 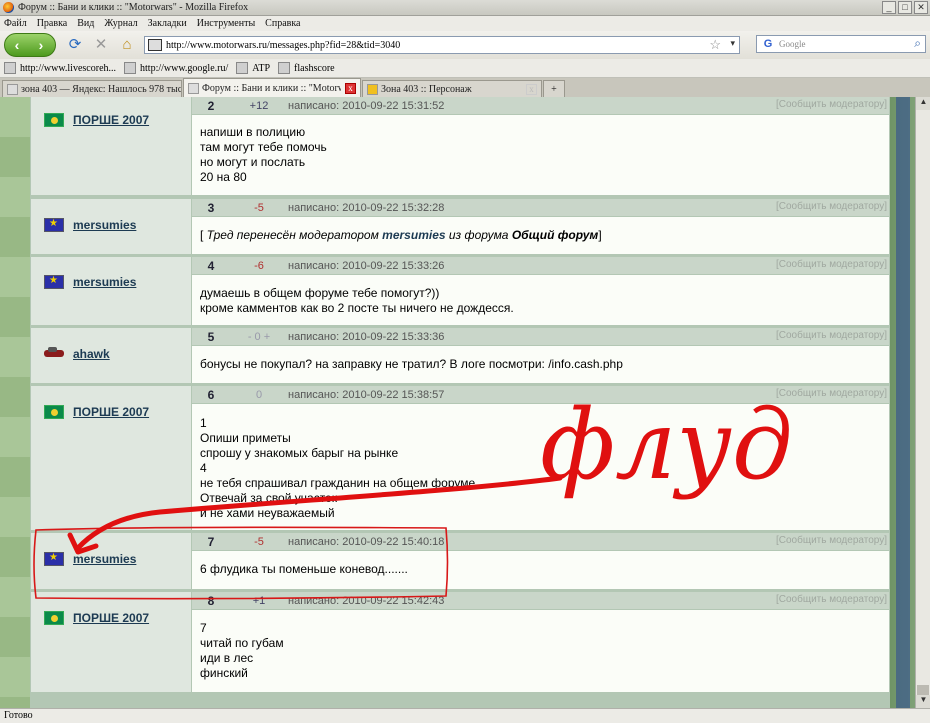 I want to click on post-number: 3, so click(x=211, y=207).